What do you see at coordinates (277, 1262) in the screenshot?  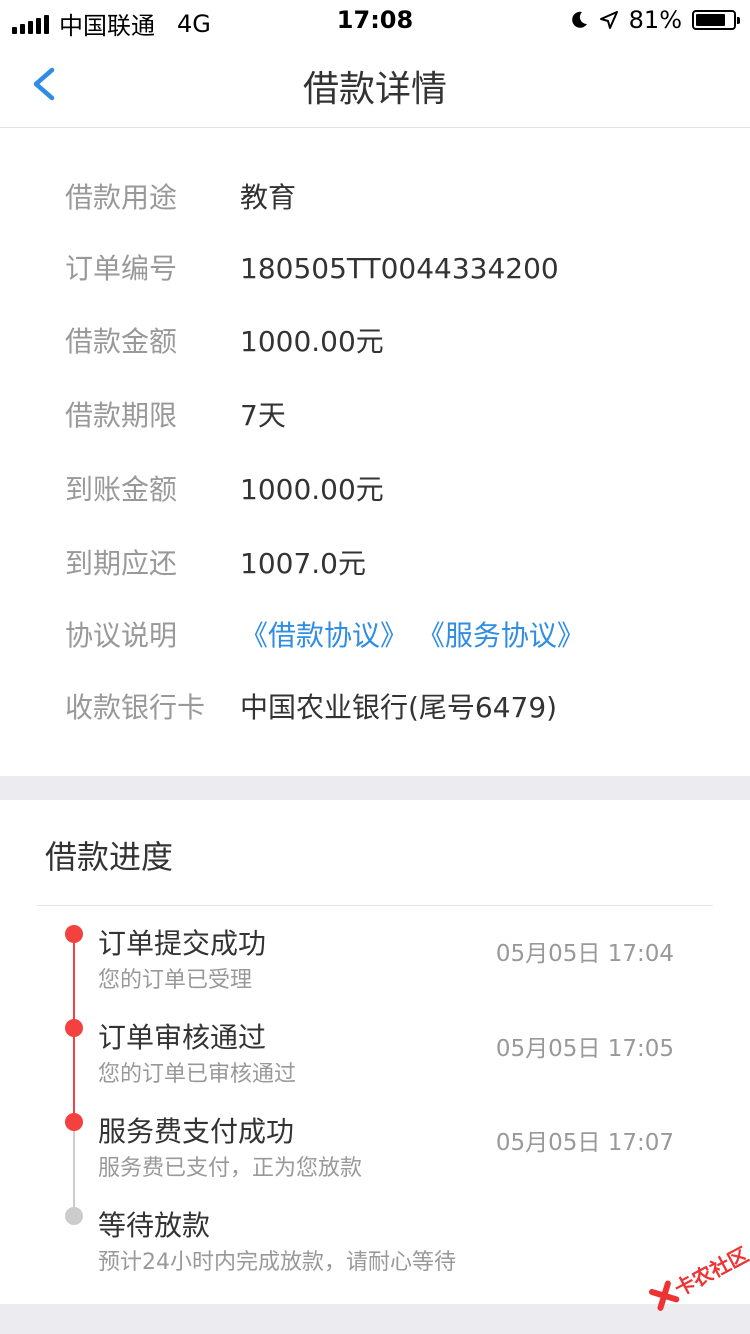 I see `step-description: 预计24小时内完成放款，请耐心等待` at bounding box center [277, 1262].